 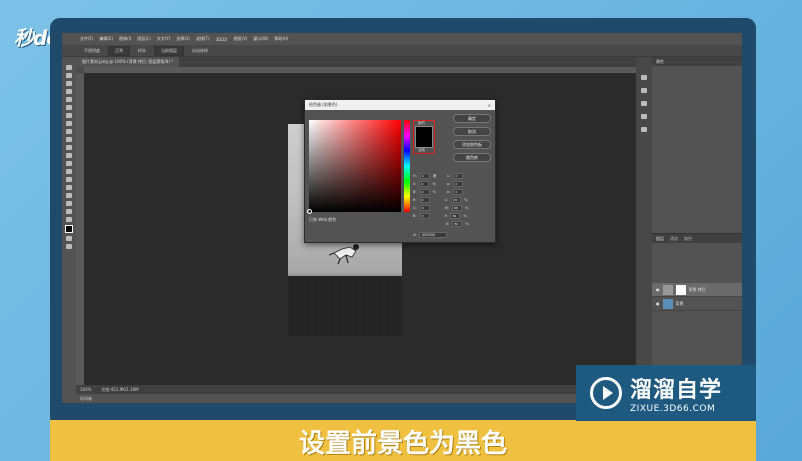 What do you see at coordinates (69, 99) in the screenshot?
I see `crop-tool-icon` at bounding box center [69, 99].